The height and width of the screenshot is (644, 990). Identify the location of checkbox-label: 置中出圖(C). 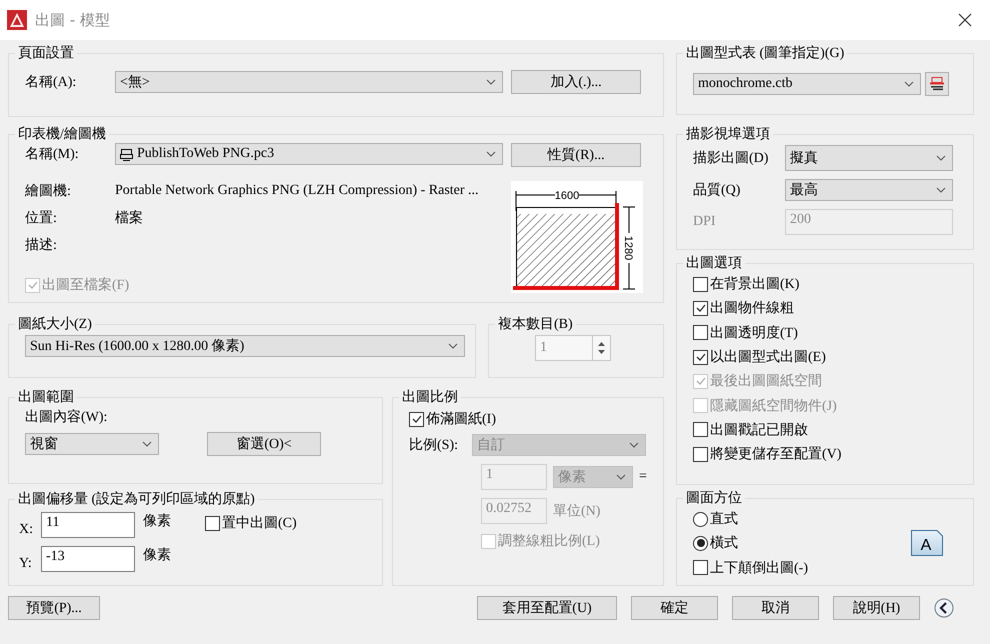
(259, 523).